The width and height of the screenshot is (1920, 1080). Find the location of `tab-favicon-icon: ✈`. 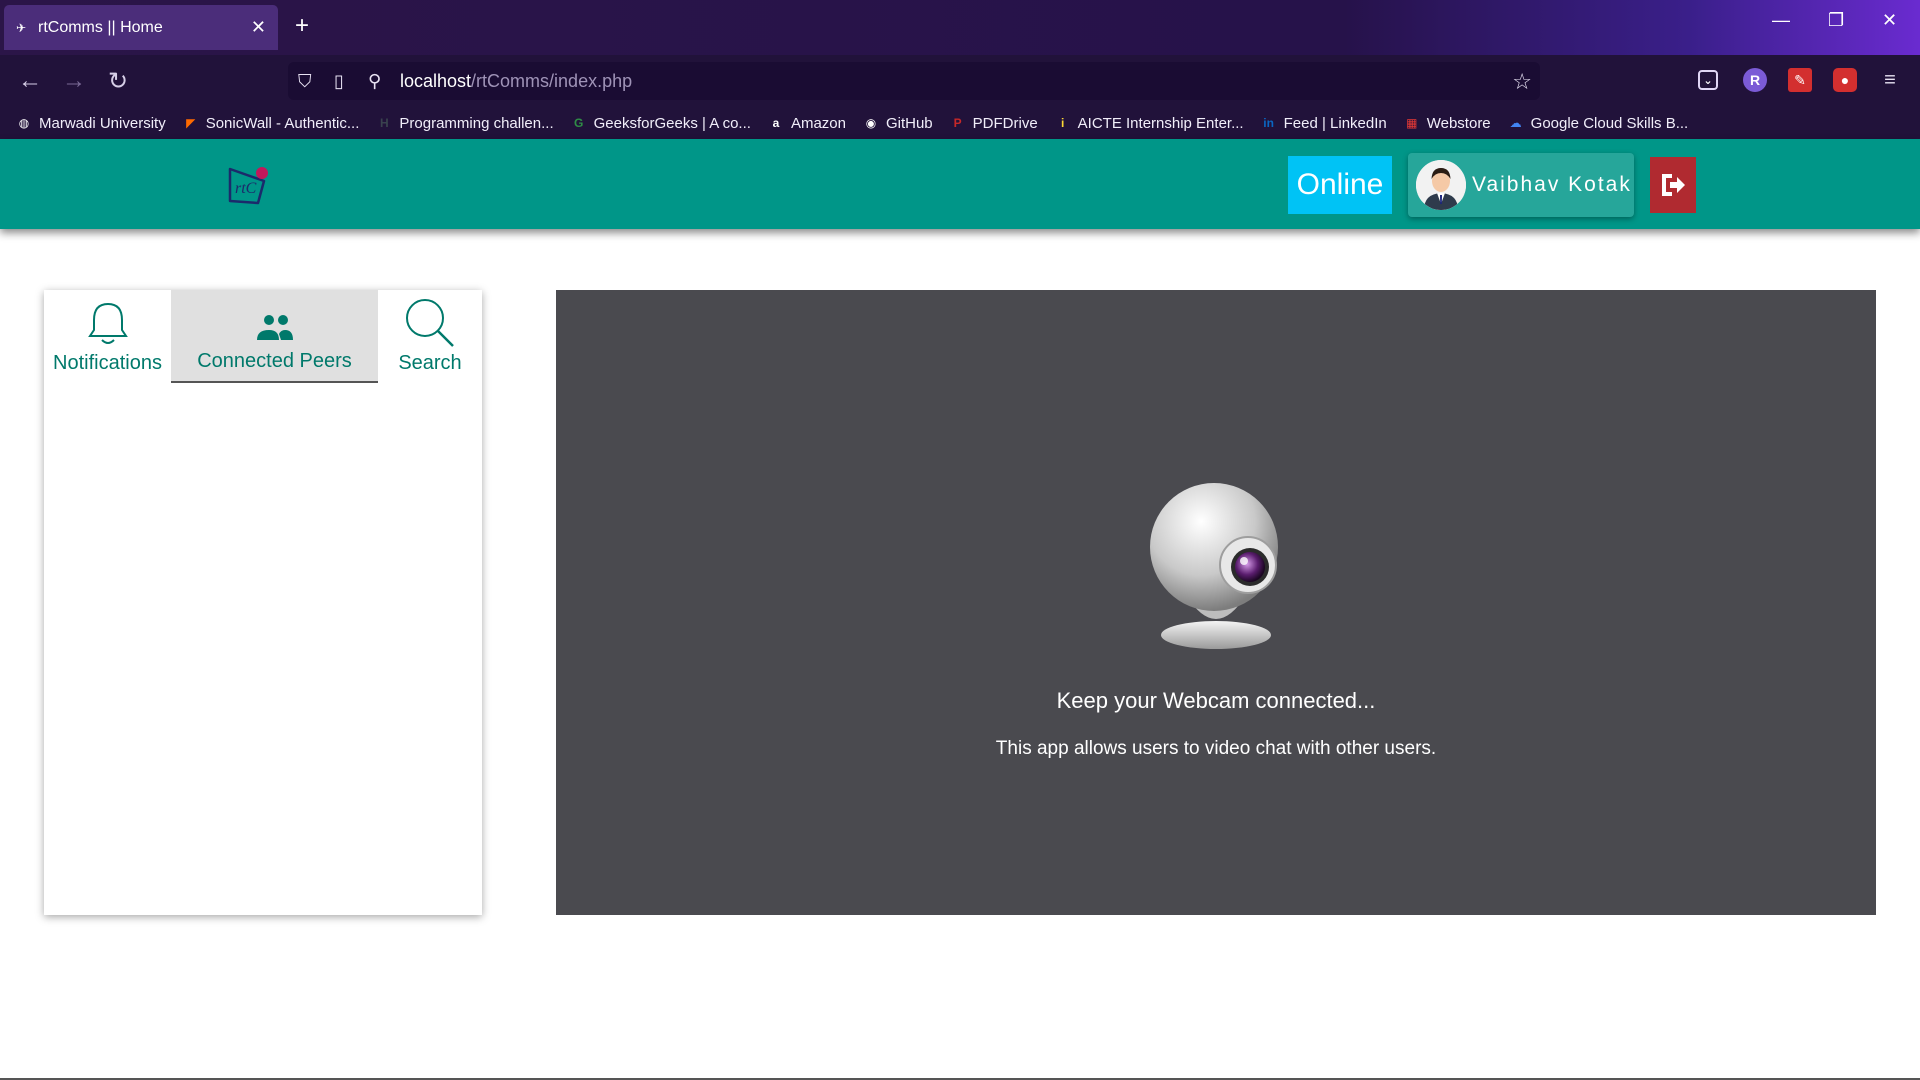

tab-favicon-icon: ✈ is located at coordinates (21, 27).